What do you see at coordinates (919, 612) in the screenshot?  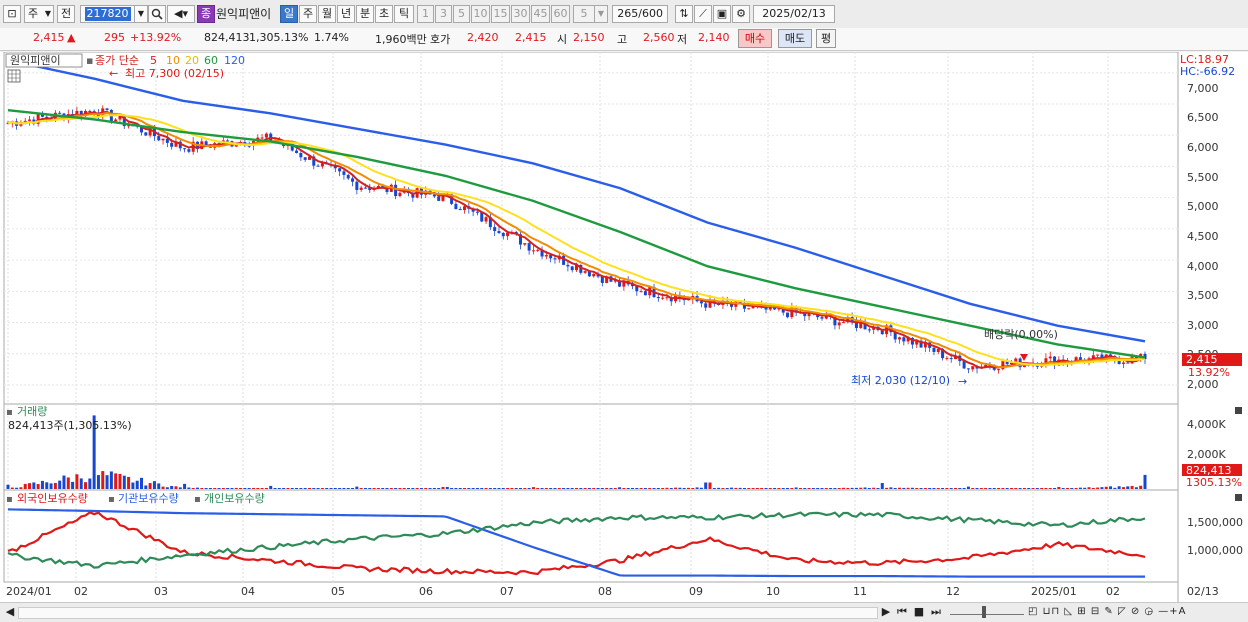 I see `stop-icon: ■` at bounding box center [919, 612].